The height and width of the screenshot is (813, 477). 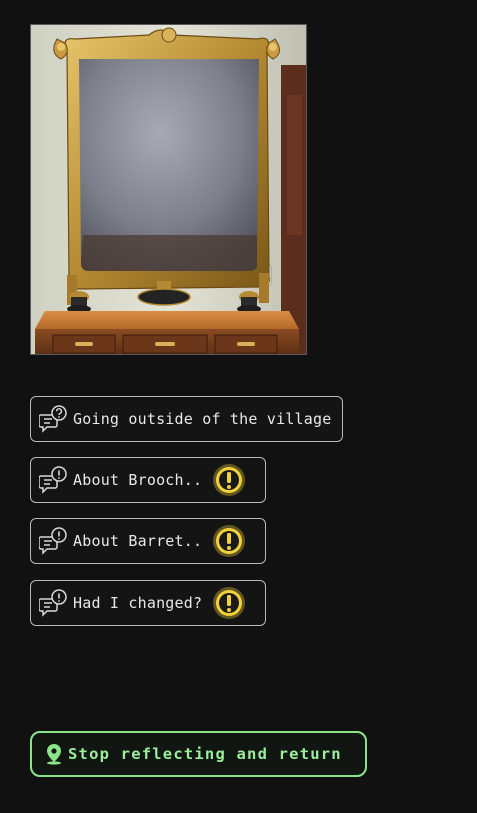 I want to click on choice-going-outside: Going outside of the village, so click(x=186, y=419).